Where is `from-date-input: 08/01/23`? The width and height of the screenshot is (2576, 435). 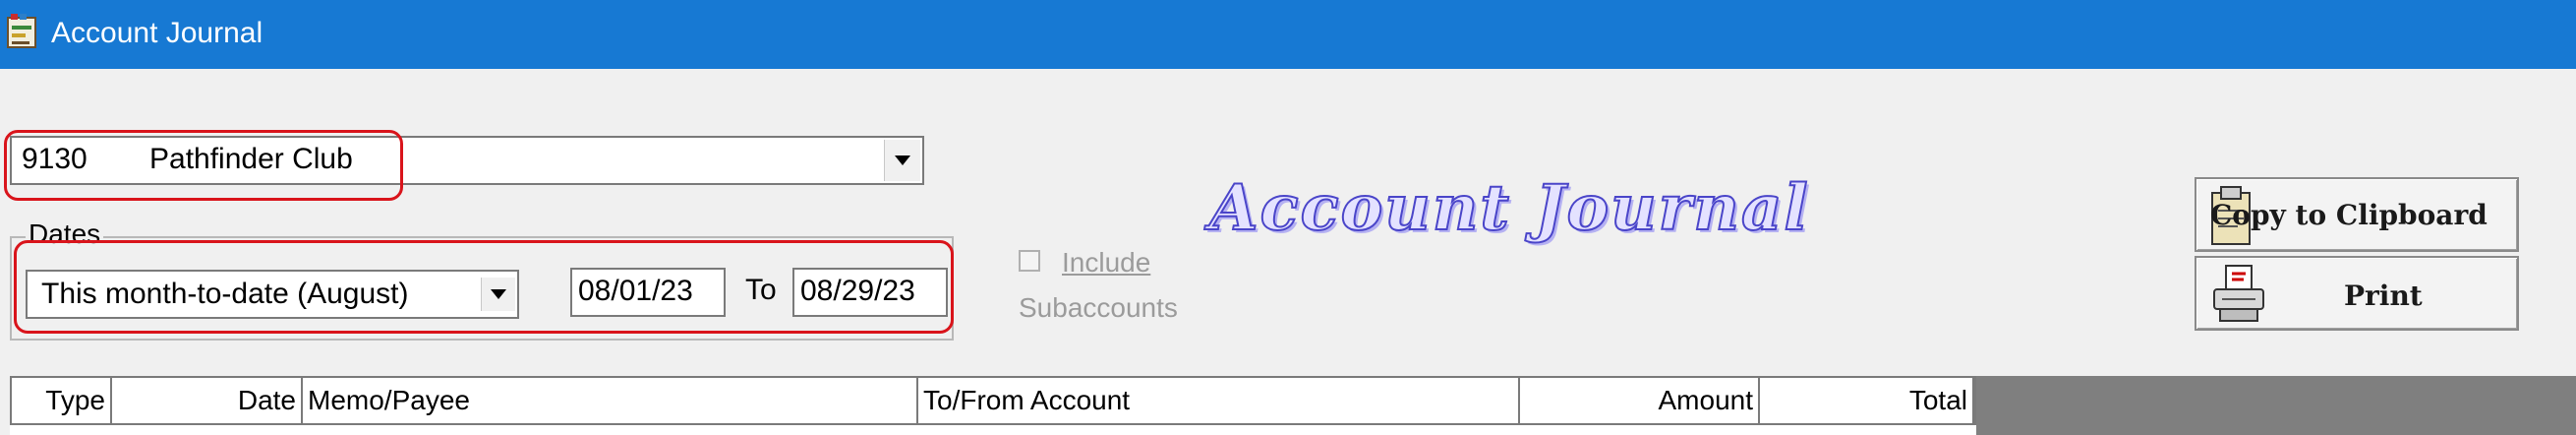 from-date-input: 08/01/23 is located at coordinates (648, 292).